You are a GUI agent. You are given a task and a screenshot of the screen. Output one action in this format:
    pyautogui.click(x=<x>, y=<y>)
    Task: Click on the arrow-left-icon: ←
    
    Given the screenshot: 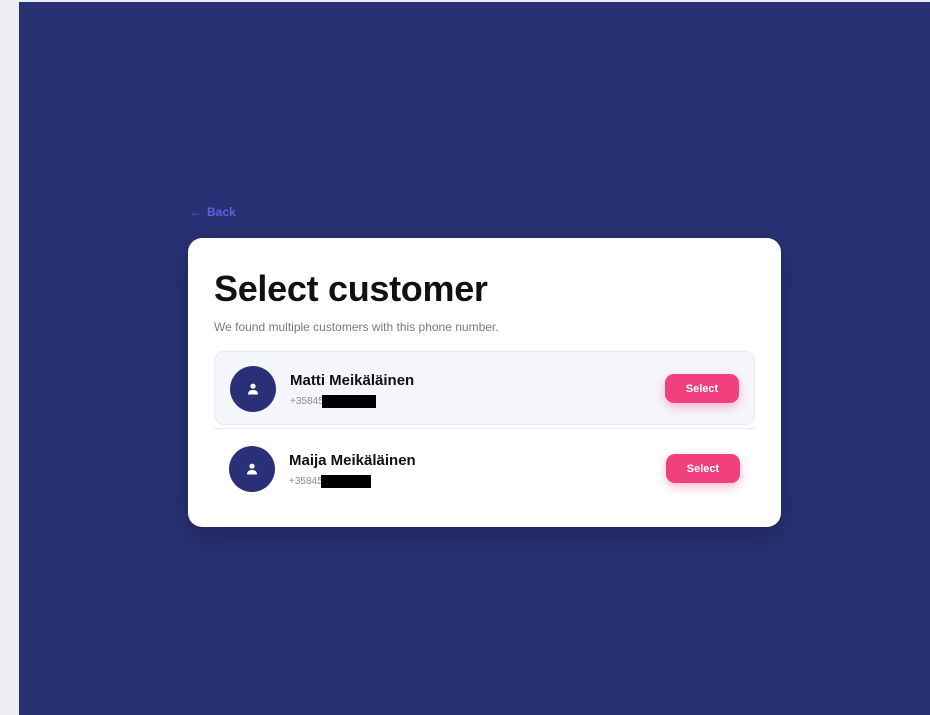 What is the action you would take?
    pyautogui.click(x=196, y=212)
    